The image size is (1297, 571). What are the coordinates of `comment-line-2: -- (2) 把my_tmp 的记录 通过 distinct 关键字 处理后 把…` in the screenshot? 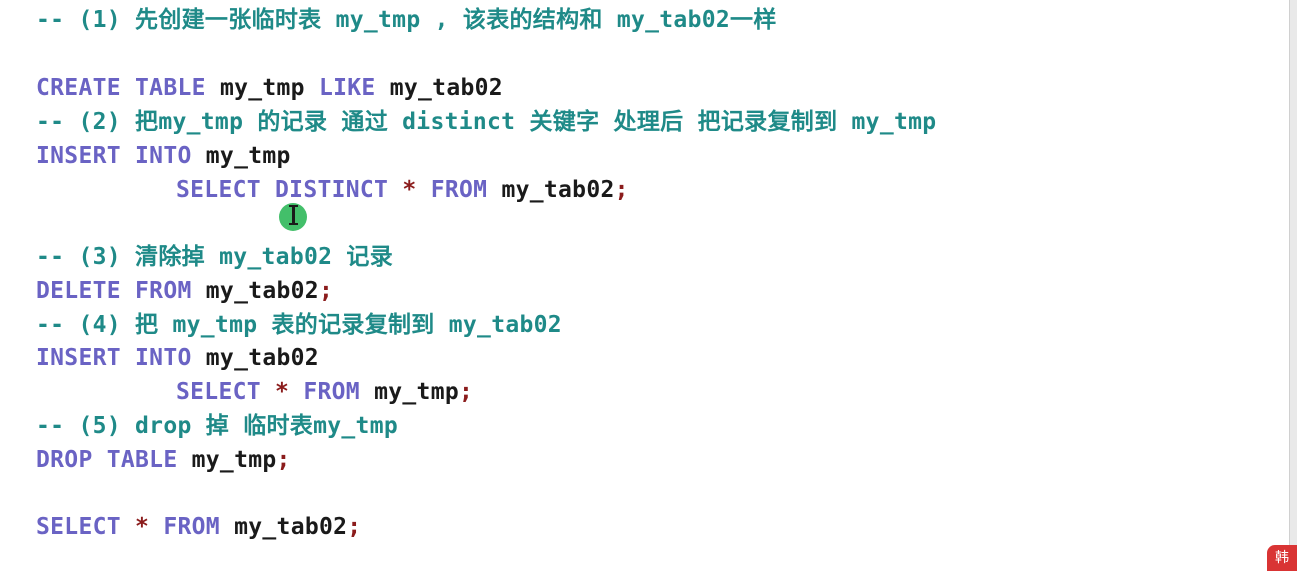 It's located at (486, 122).